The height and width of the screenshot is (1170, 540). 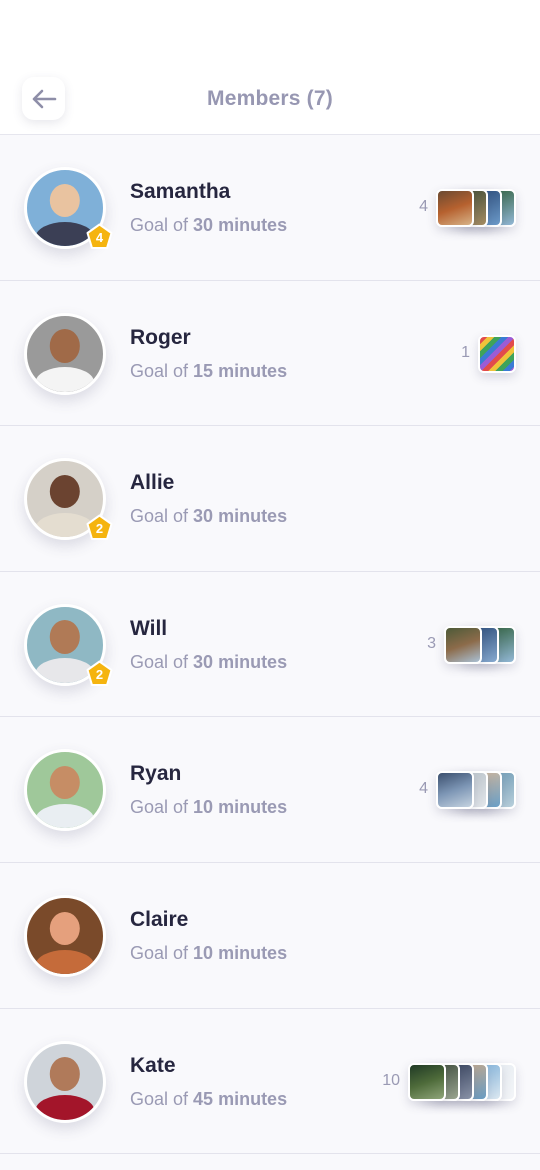 I want to click on badge-count: 4, so click(x=99, y=237).